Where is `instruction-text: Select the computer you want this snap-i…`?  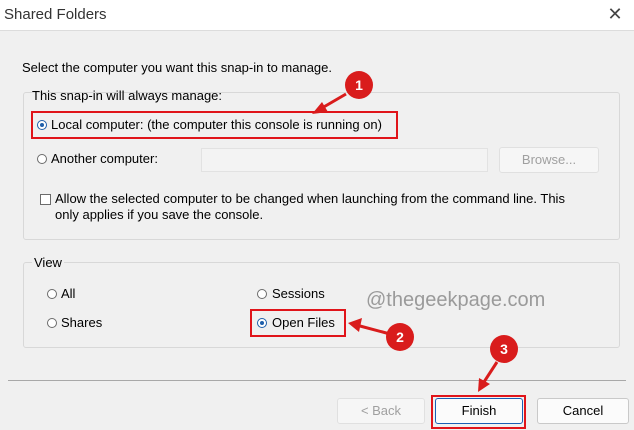 instruction-text: Select the computer you want this snap-i… is located at coordinates (177, 67).